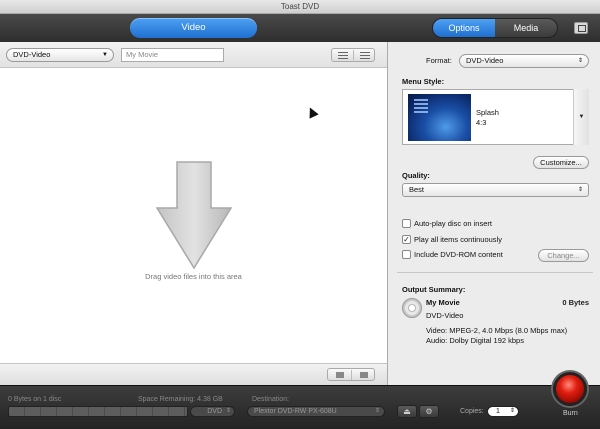  What do you see at coordinates (295, 411) in the screenshot?
I see `destination-value: Plextor DVD-RW PX-608U` at bounding box center [295, 411].